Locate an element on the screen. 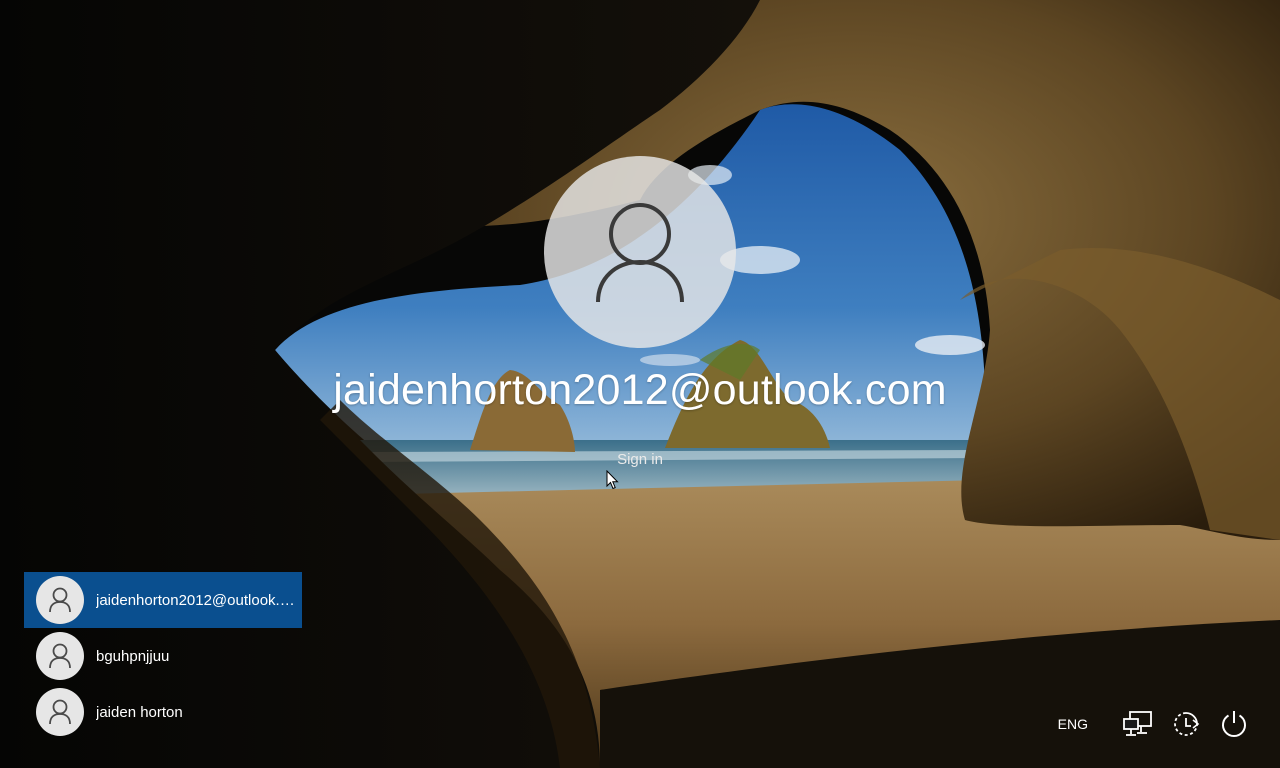  power-button is located at coordinates (1234, 724).